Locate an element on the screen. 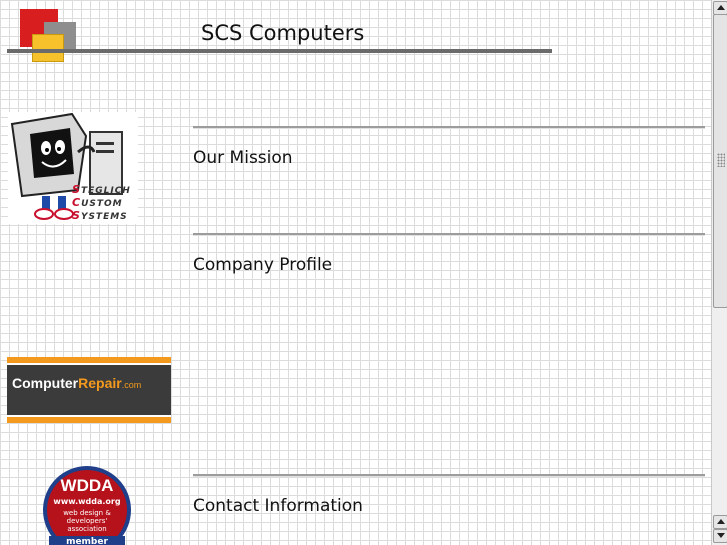  vertical-scrollbar is located at coordinates (719, 272).